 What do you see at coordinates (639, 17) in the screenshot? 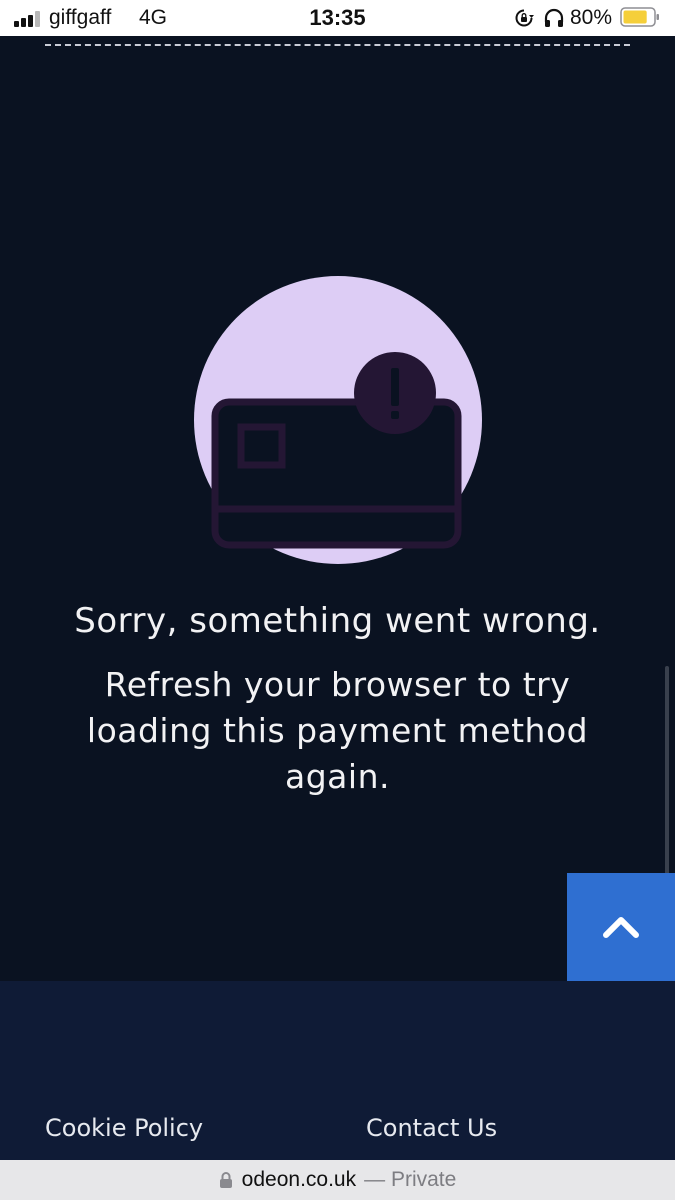
I see `battery-icon` at bounding box center [639, 17].